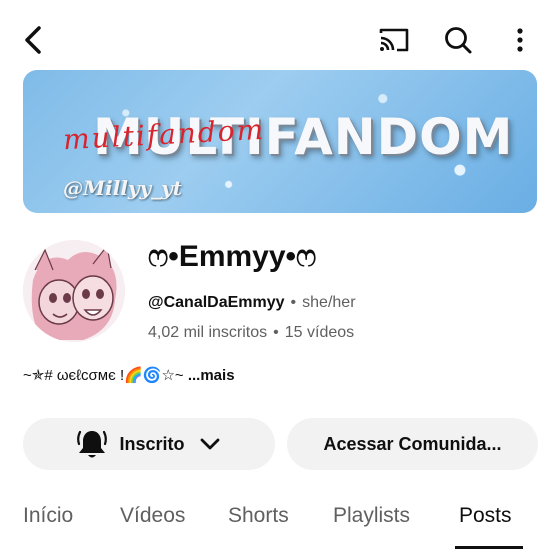 The height and width of the screenshot is (560, 560). What do you see at coordinates (34, 40) in the screenshot?
I see `back-arrow-icon` at bounding box center [34, 40].